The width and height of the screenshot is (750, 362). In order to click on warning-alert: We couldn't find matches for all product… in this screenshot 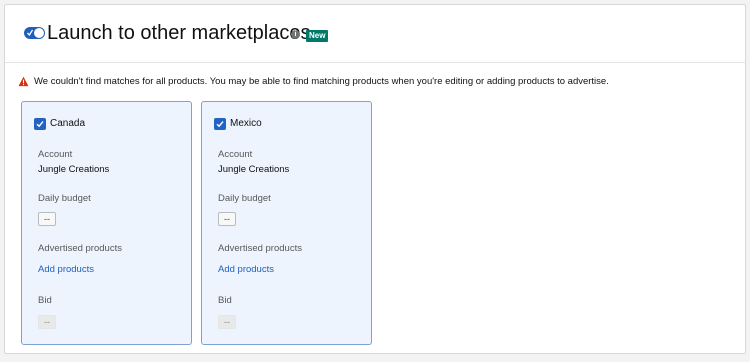, I will do `click(378, 83)`.